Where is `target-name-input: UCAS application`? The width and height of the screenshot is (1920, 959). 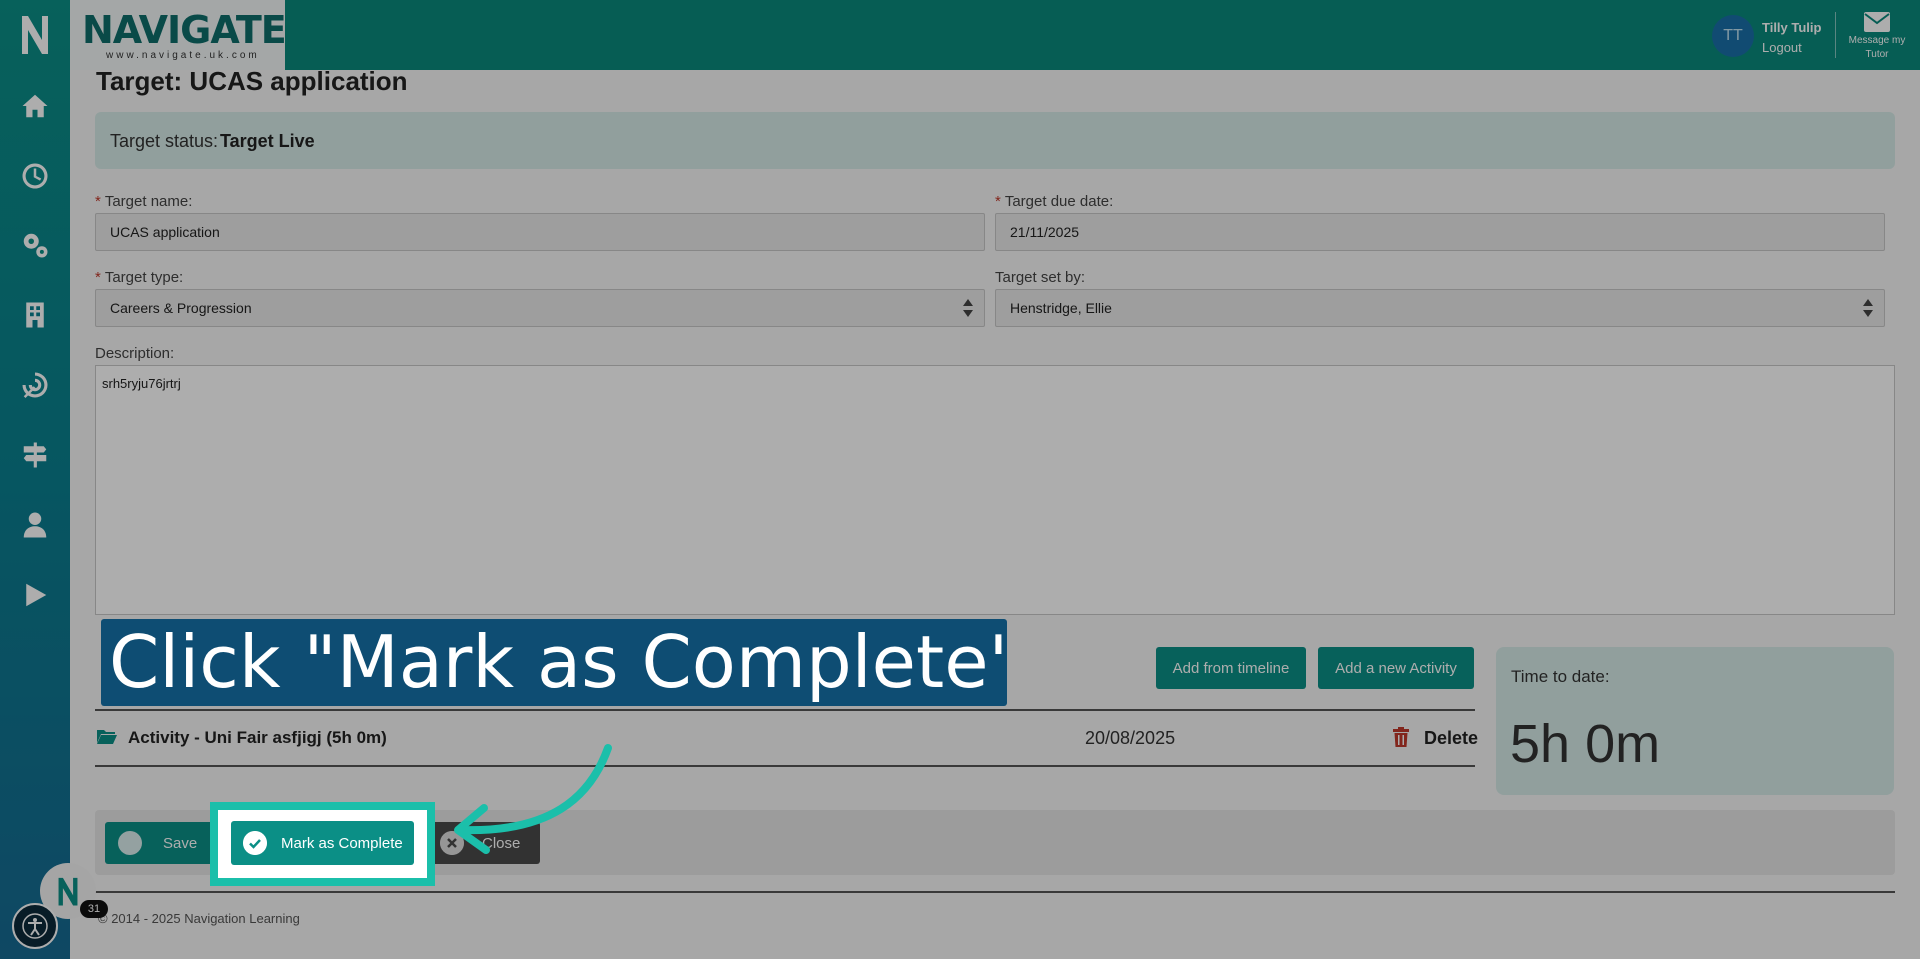 target-name-input: UCAS application is located at coordinates (540, 232).